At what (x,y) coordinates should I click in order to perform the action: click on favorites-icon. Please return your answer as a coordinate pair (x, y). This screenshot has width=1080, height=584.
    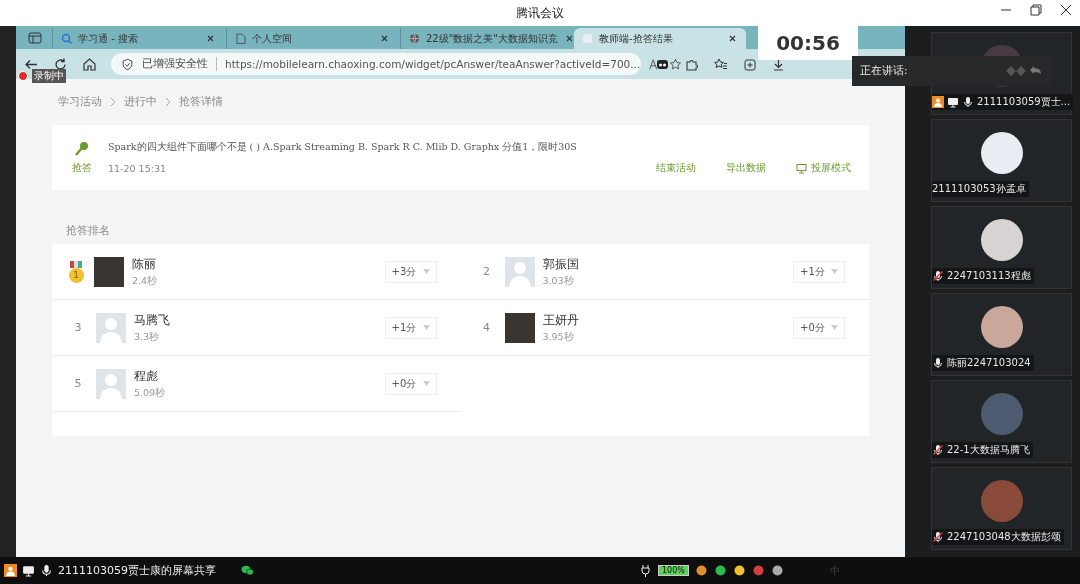
    Looking at the image, I should click on (720, 64).